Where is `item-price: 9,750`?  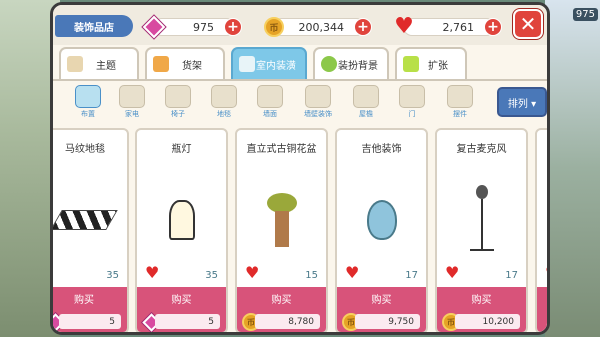
item-price: 9,750 is located at coordinates (387, 321).